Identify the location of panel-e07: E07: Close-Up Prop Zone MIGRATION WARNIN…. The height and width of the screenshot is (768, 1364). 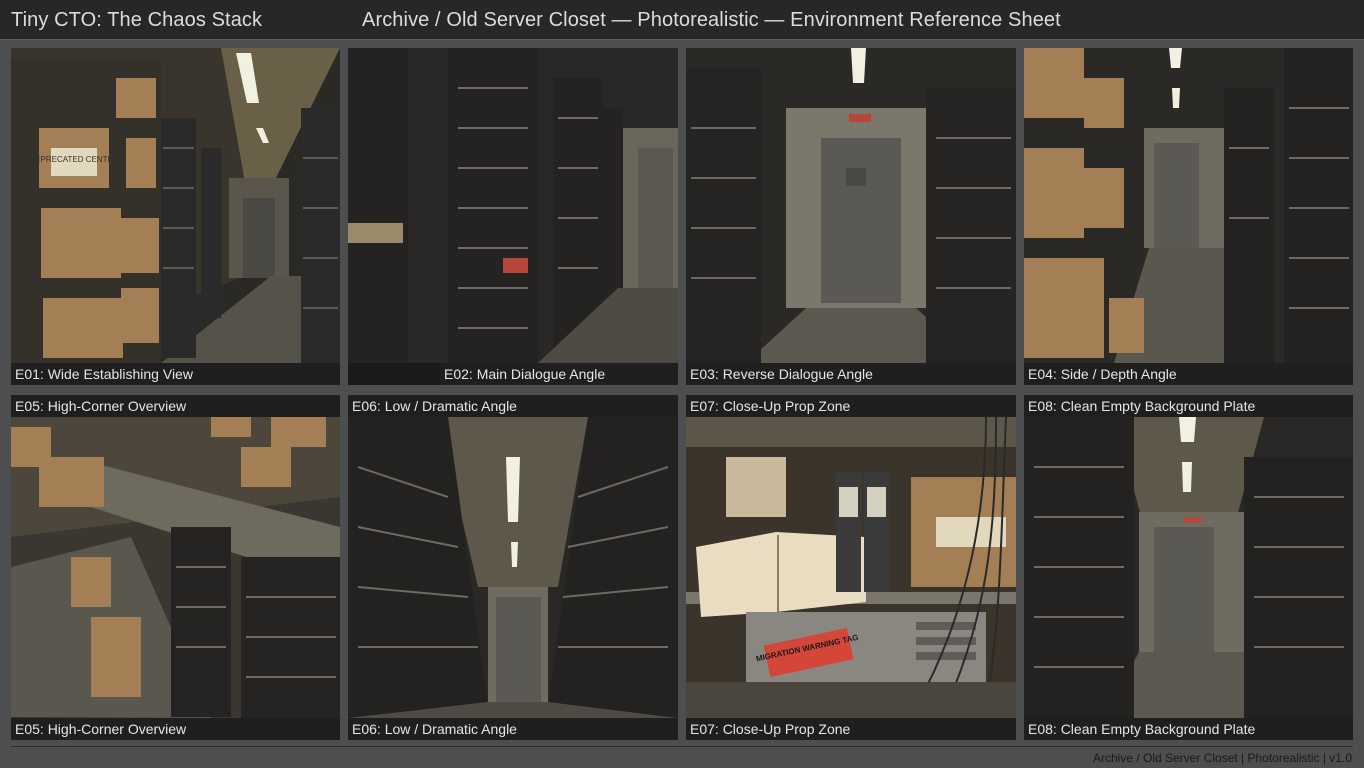
(851, 567).